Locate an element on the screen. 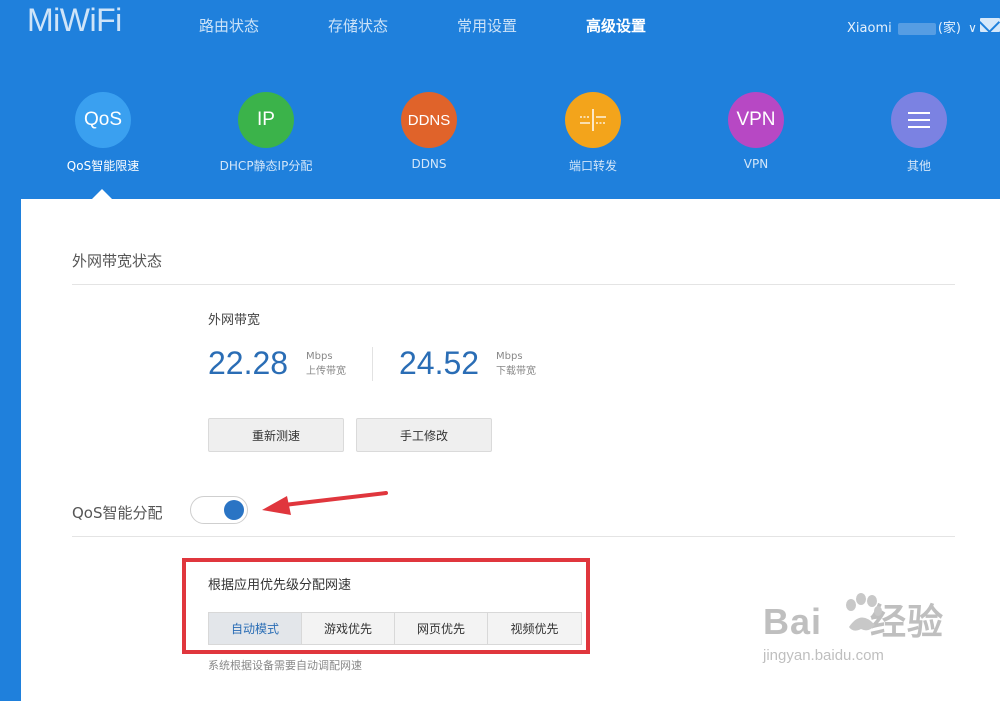  app-dhcp-static-ip: IP DHCP静态IP分配 is located at coordinates (266, 133).